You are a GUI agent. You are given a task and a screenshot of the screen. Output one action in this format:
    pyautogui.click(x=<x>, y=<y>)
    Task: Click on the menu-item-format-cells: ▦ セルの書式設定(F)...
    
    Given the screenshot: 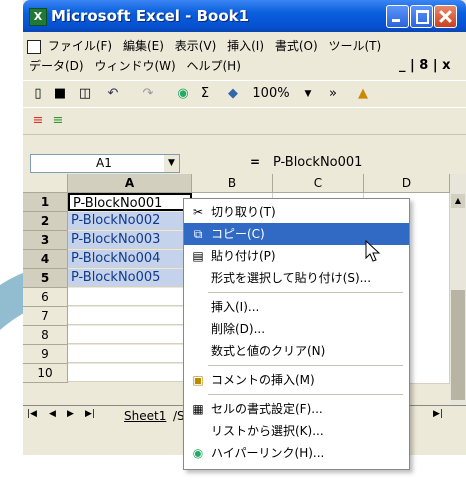 What is the action you would take?
    pyautogui.click(x=296, y=409)
    